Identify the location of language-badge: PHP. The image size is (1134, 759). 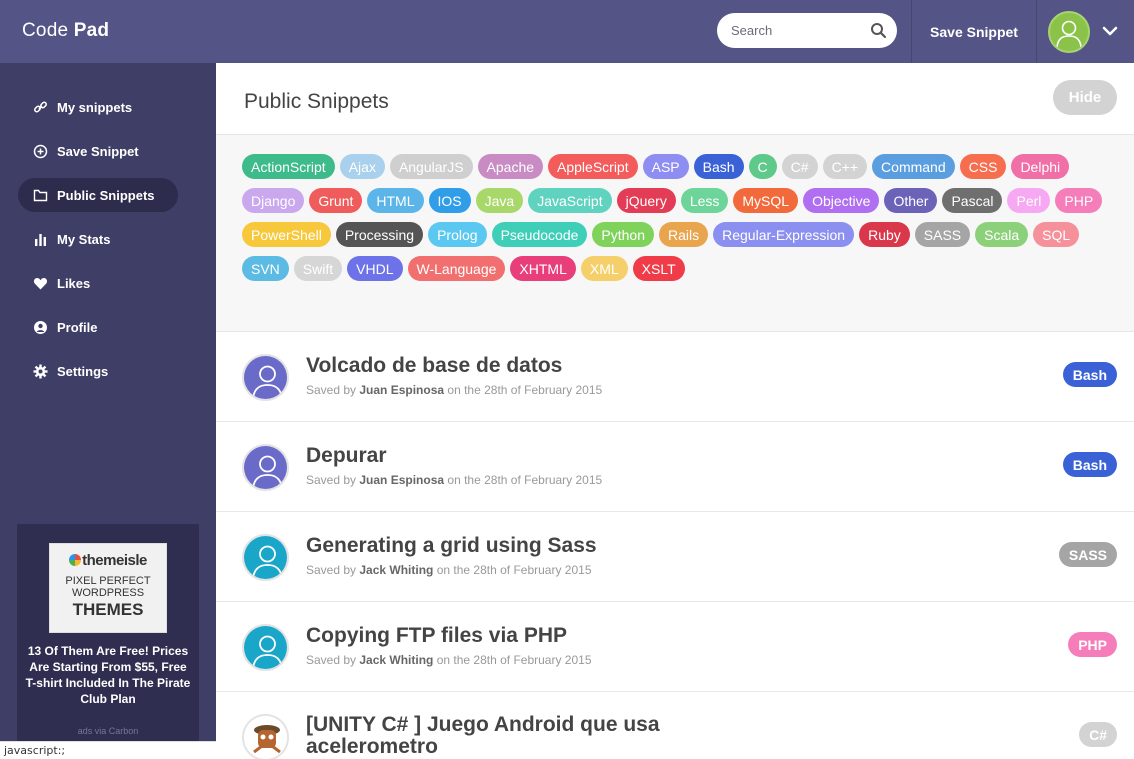
(1092, 644).